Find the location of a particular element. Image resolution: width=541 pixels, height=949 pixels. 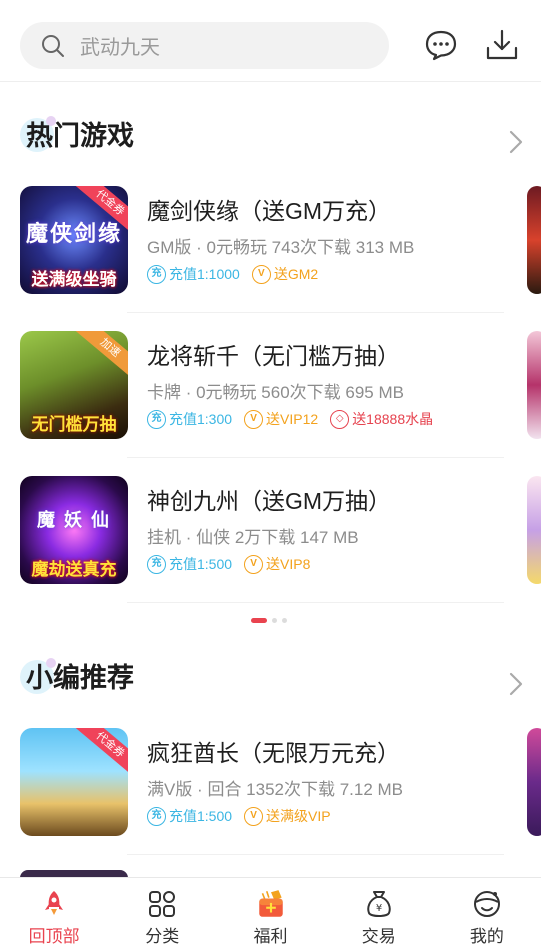

thumbnail-caption: 送满级坐骑 is located at coordinates (74, 279).